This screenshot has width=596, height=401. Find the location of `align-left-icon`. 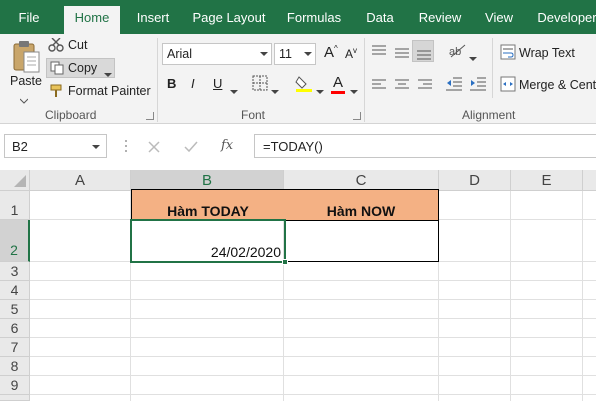

align-left-icon is located at coordinates (379, 84).